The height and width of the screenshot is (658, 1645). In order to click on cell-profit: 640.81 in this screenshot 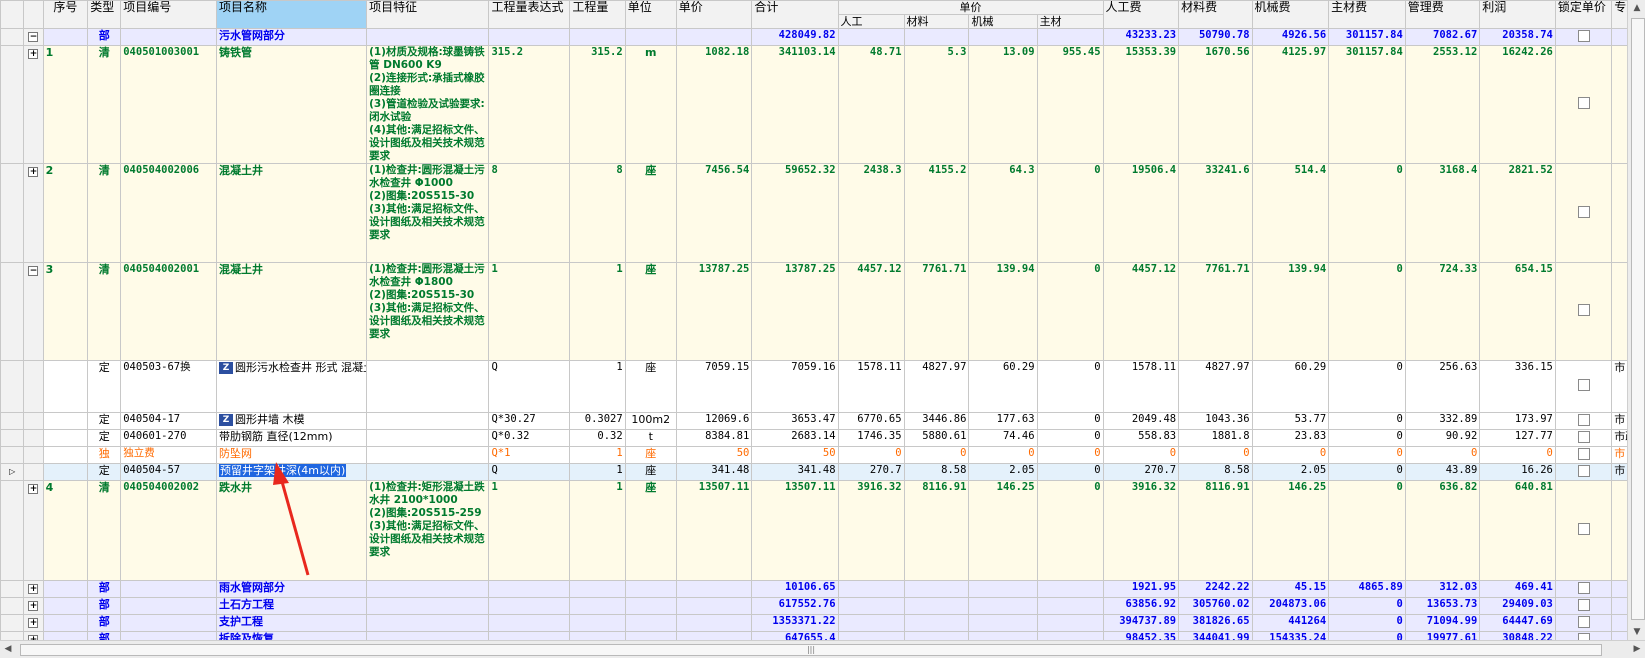, I will do `click(1517, 530)`.